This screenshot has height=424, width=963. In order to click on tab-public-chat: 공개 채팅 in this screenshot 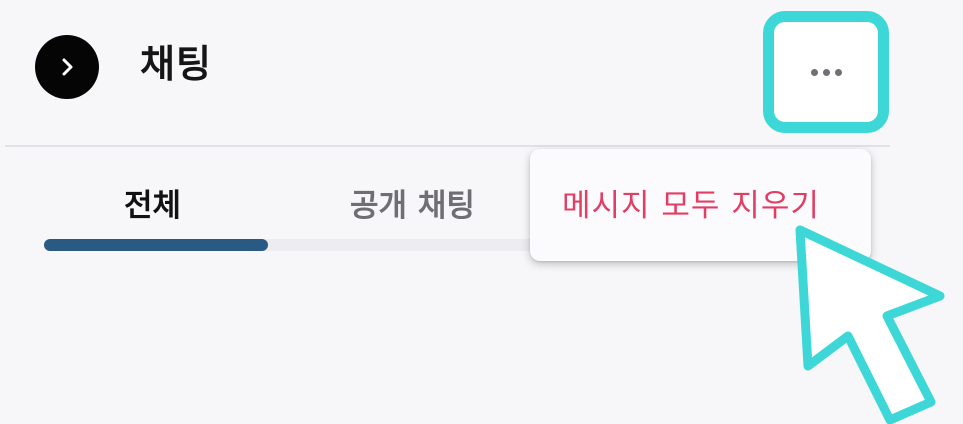, I will do `click(412, 206)`.